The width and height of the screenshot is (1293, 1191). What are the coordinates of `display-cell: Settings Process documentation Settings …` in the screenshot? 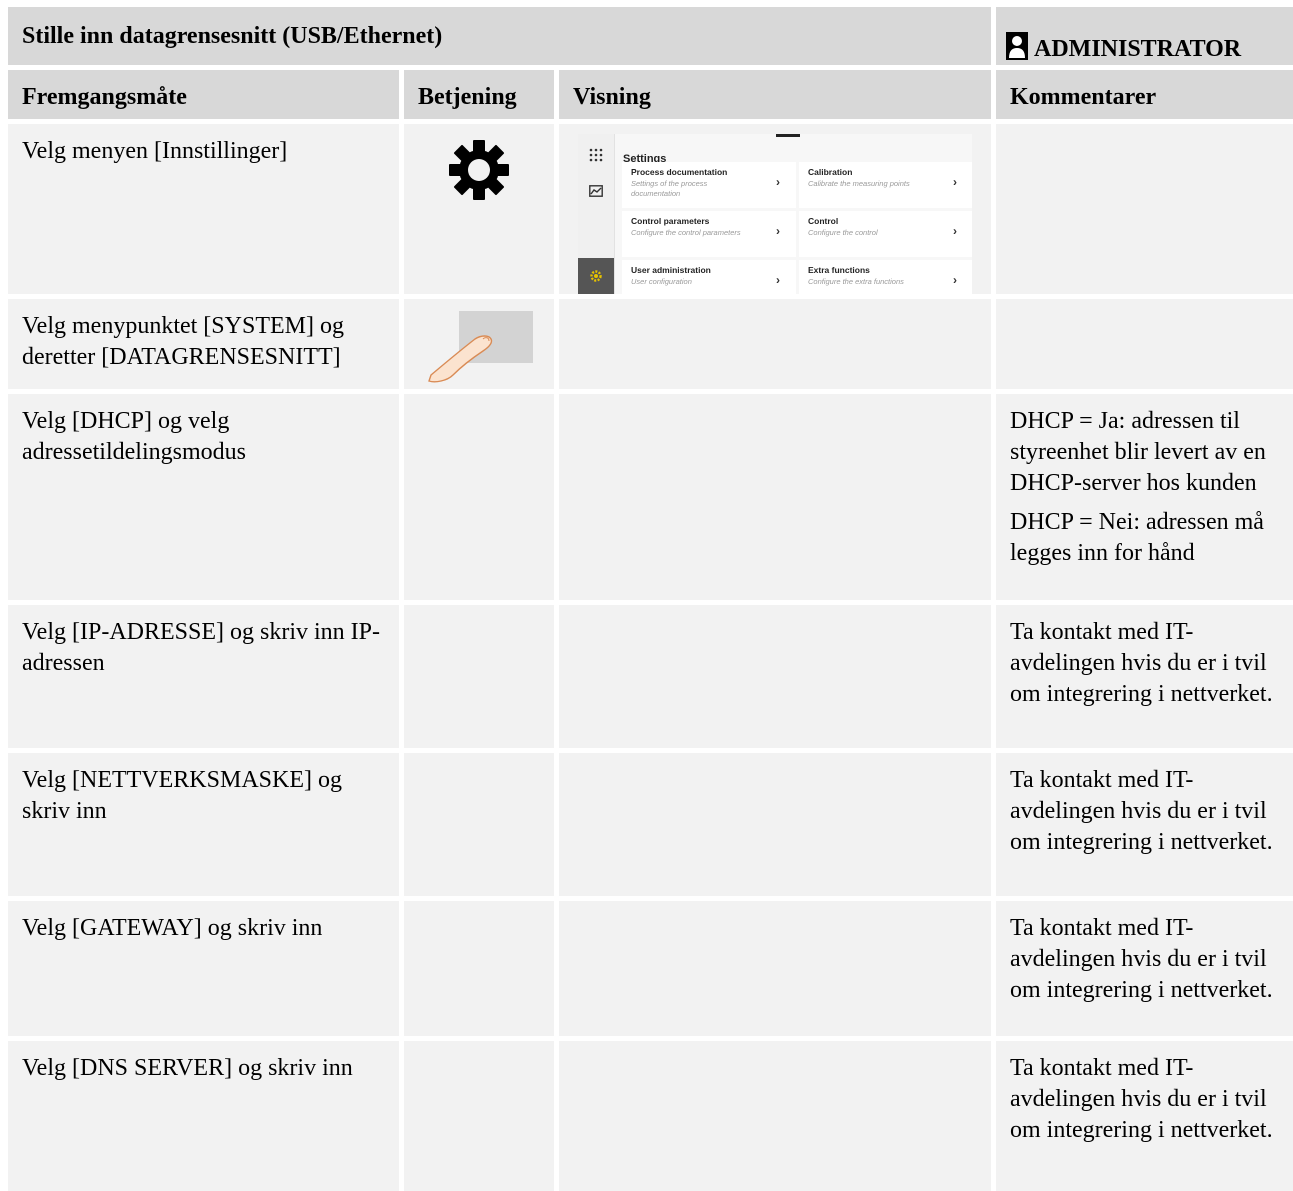 It's located at (775, 209).